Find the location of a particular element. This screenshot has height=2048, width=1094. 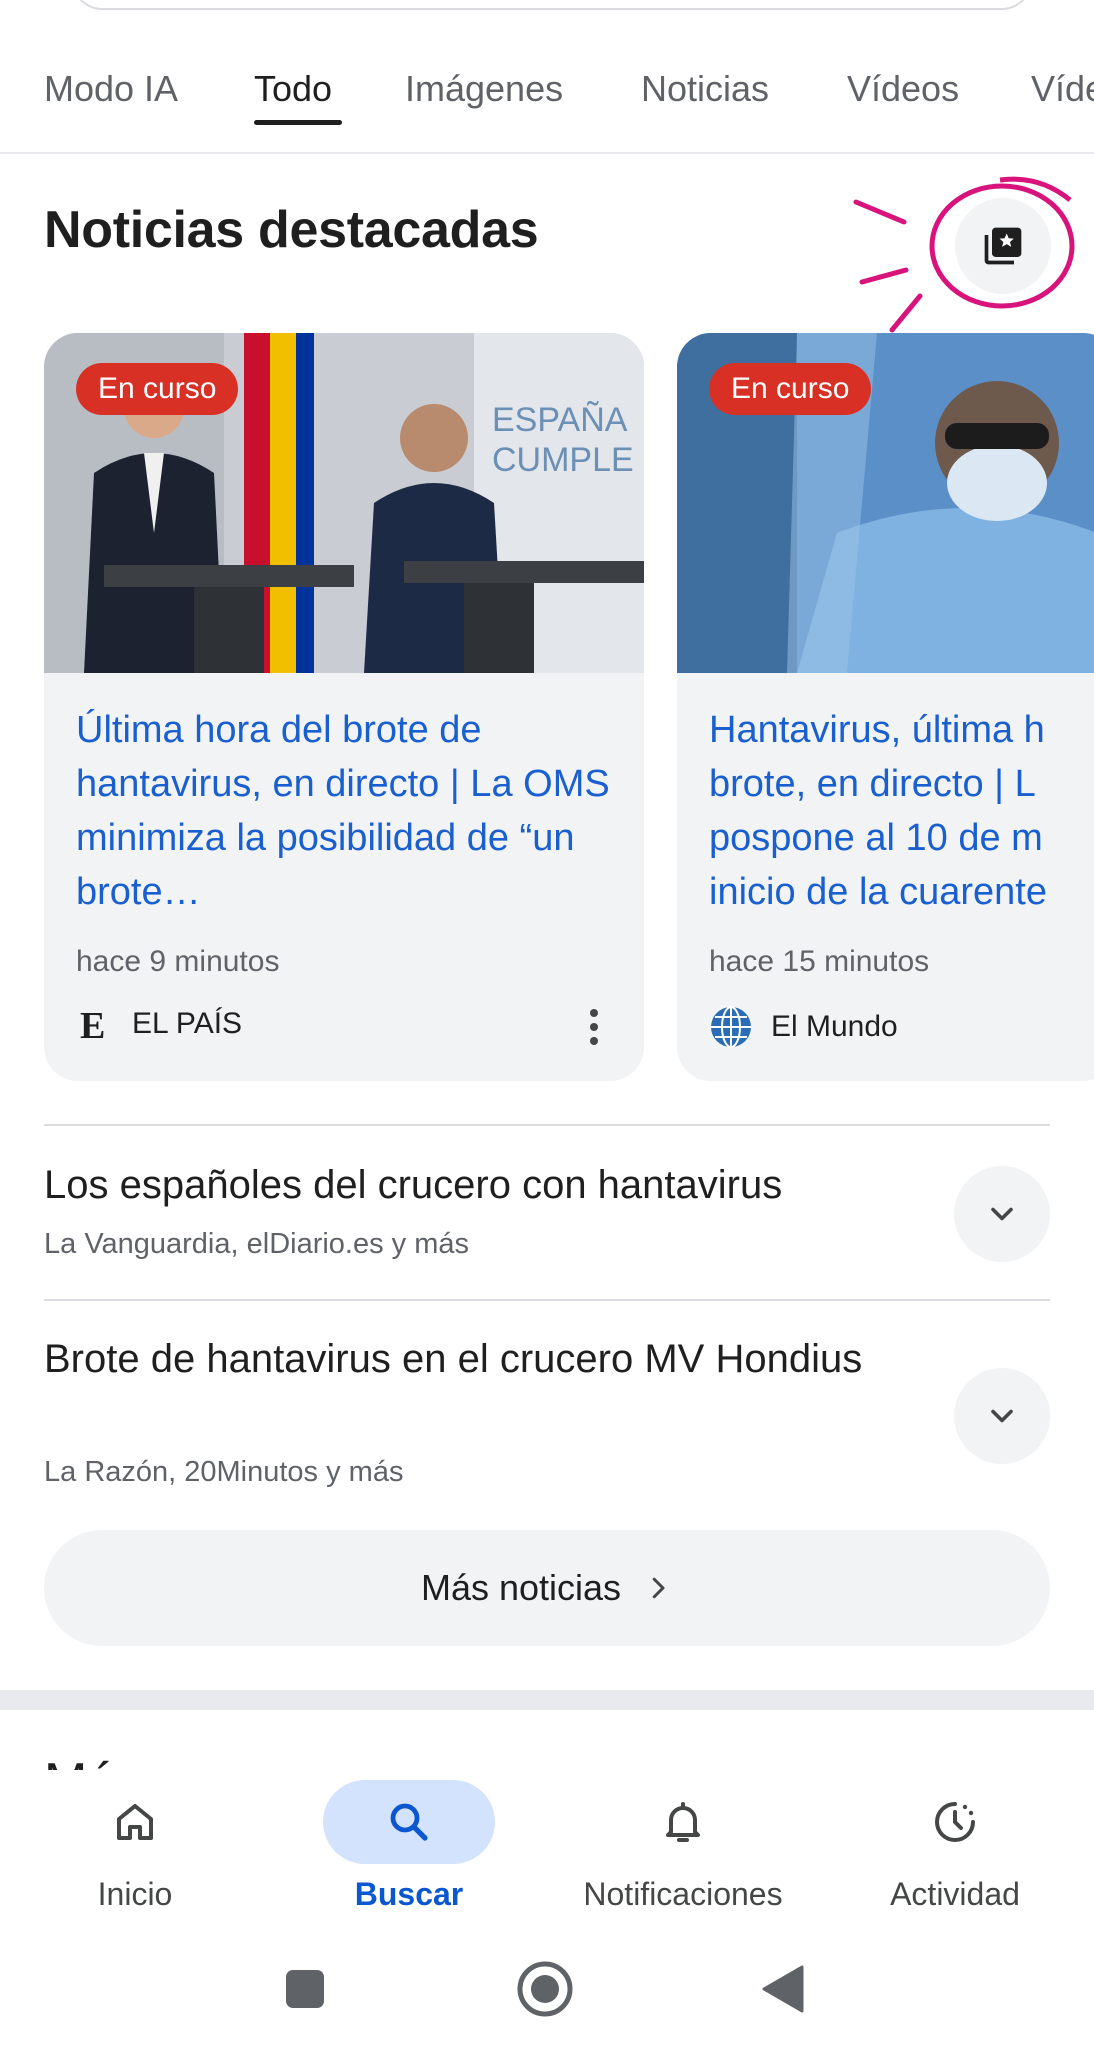

el-mundo-logo-icon is located at coordinates (731, 1027).